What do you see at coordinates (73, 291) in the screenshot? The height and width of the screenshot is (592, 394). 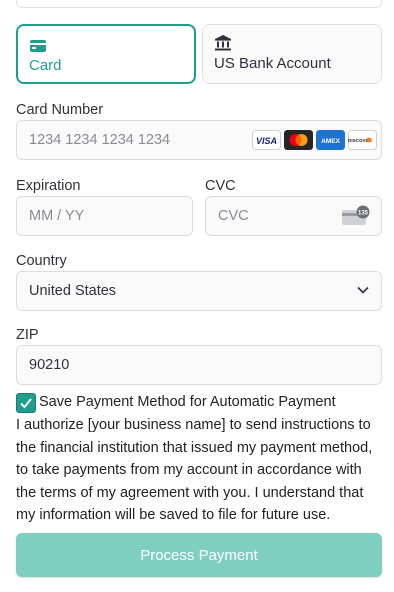 I see `country-select-value: United States` at bounding box center [73, 291].